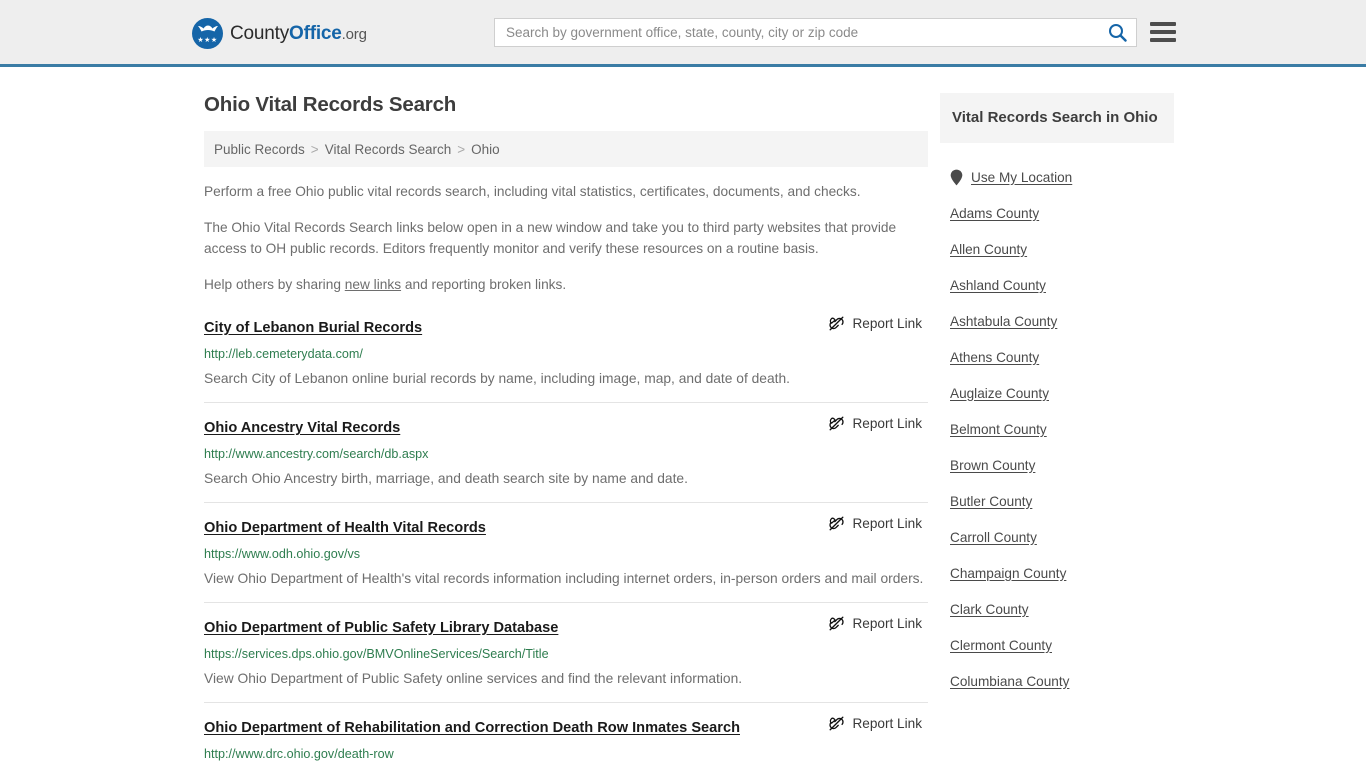 This screenshot has width=1366, height=768. I want to click on sidebar-item-athens-county: Athens County, so click(1057, 357).